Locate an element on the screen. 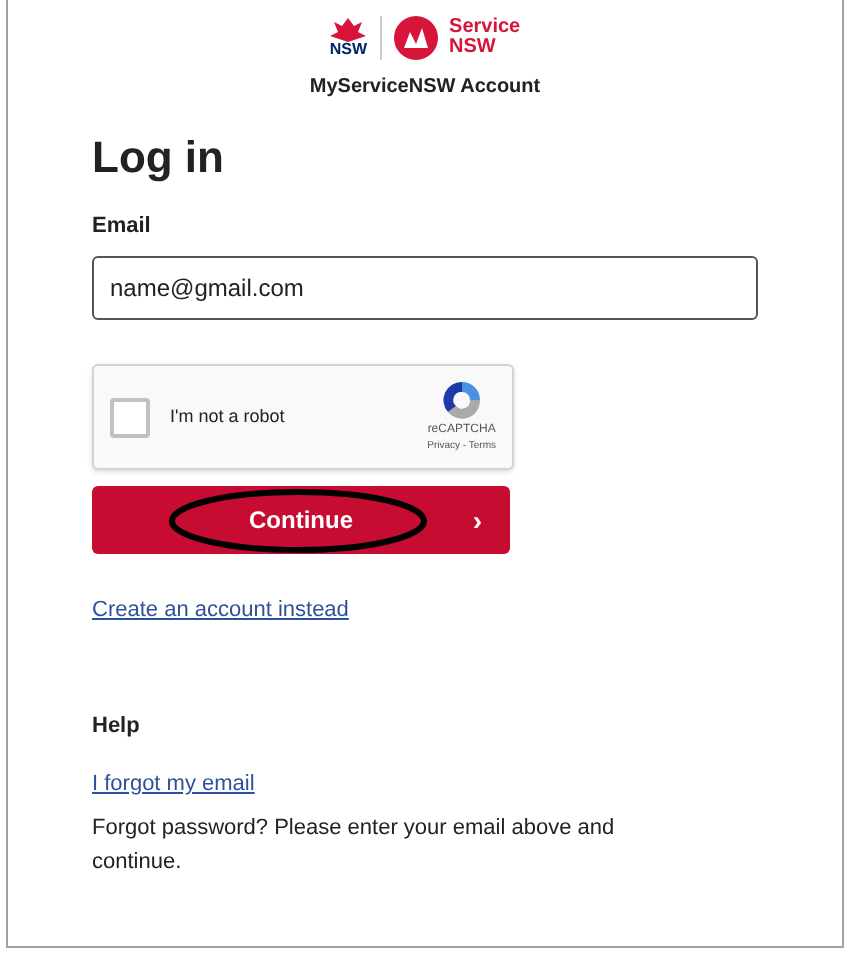  help-heading: Help is located at coordinates (117, 726).